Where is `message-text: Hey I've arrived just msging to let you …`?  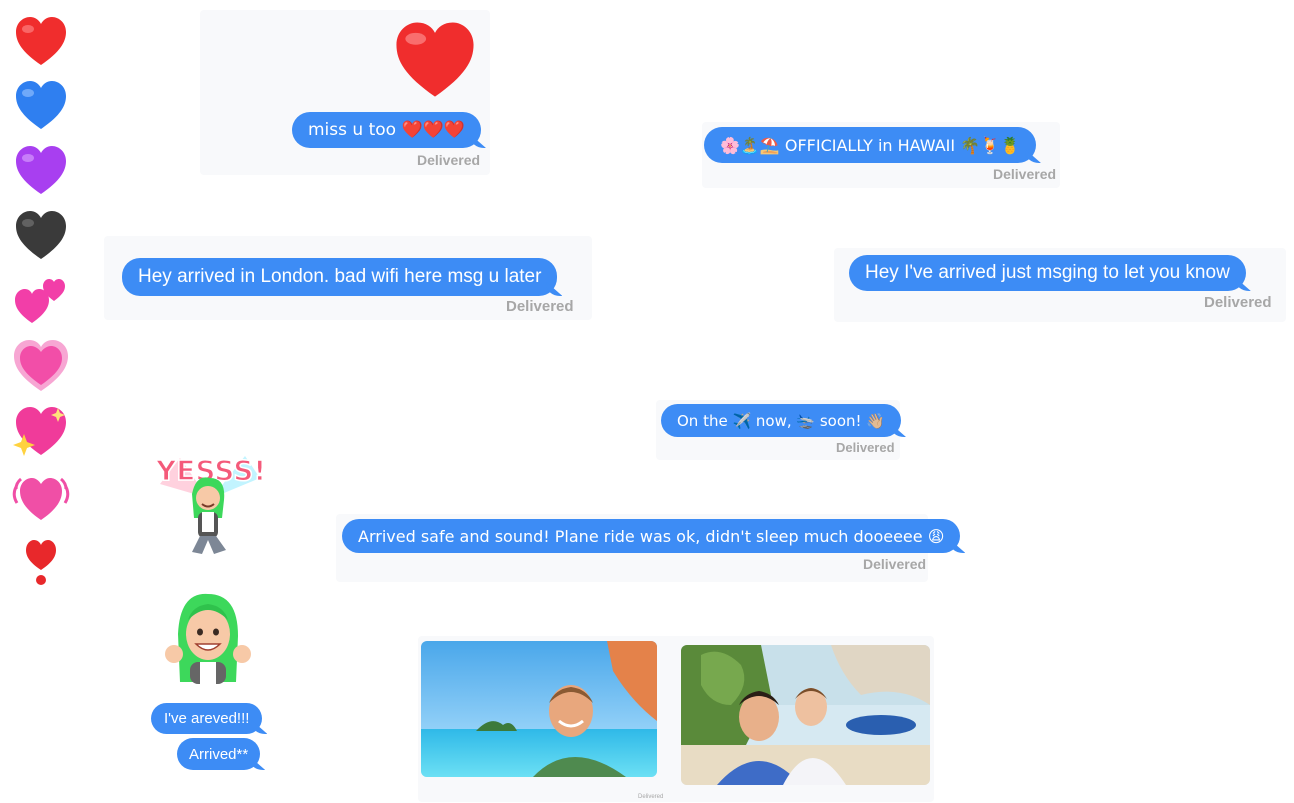
message-text: Hey I've arrived just msging to let you … is located at coordinates (1047, 272).